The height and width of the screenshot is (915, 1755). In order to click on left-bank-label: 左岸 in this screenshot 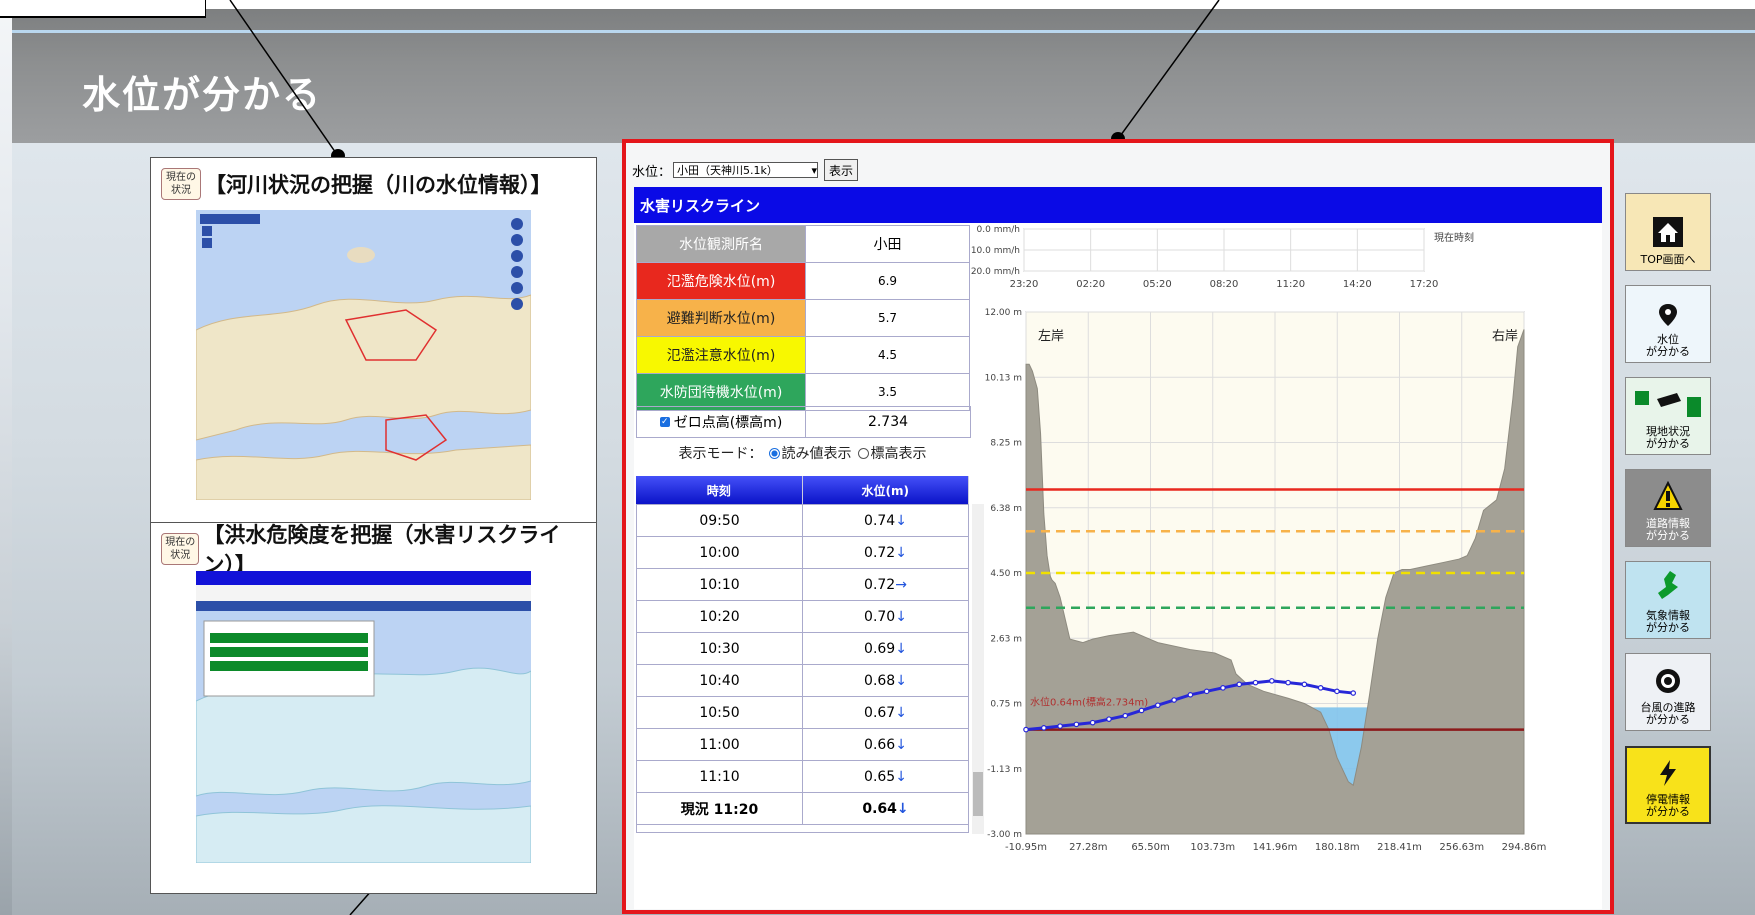, I will do `click(1051, 336)`.